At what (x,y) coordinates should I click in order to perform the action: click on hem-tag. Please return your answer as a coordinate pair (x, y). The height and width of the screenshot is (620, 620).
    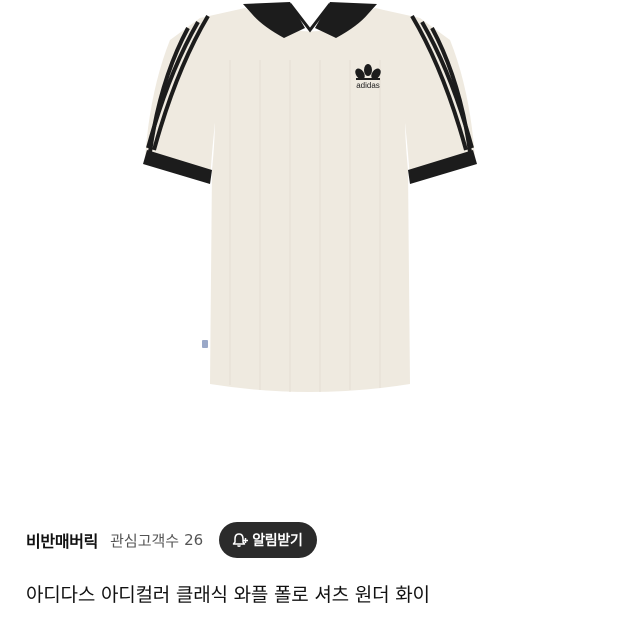
    Looking at the image, I should click on (205, 344).